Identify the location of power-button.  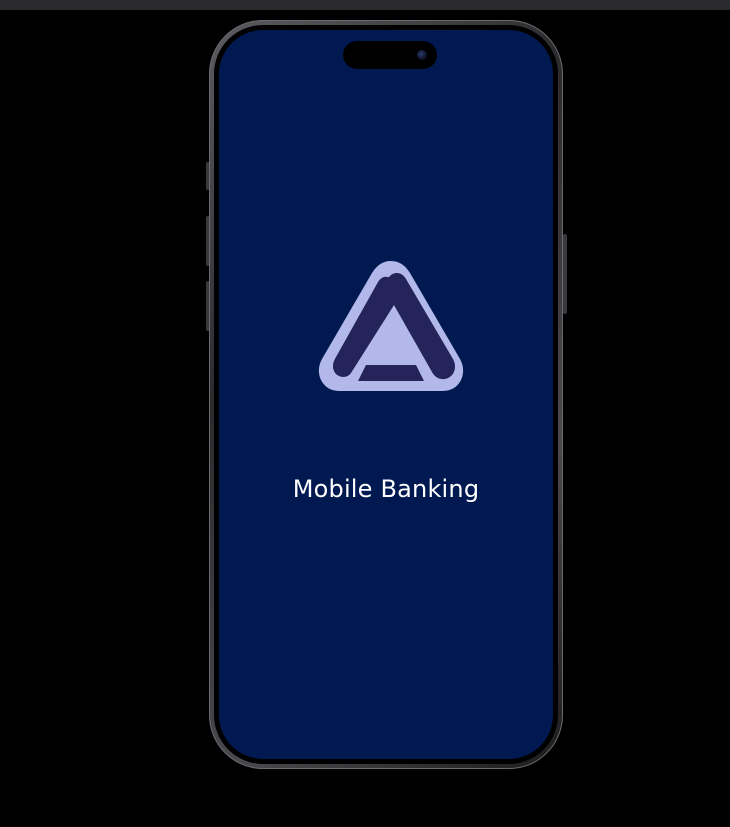
(565, 274).